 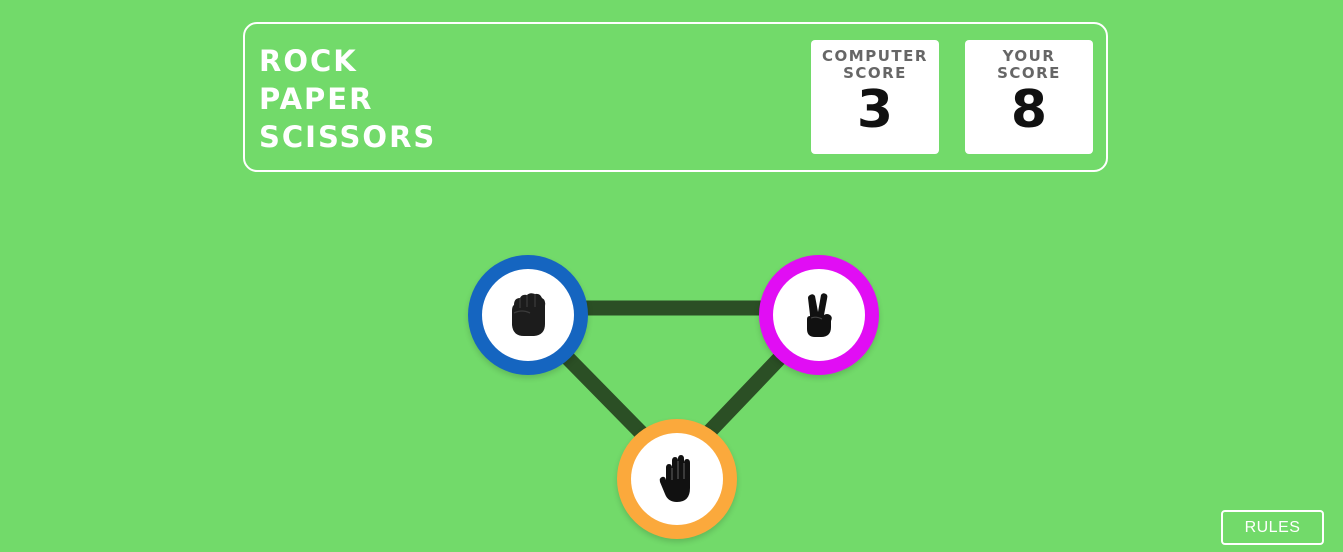 I want to click on fist-icon, so click(x=529, y=314).